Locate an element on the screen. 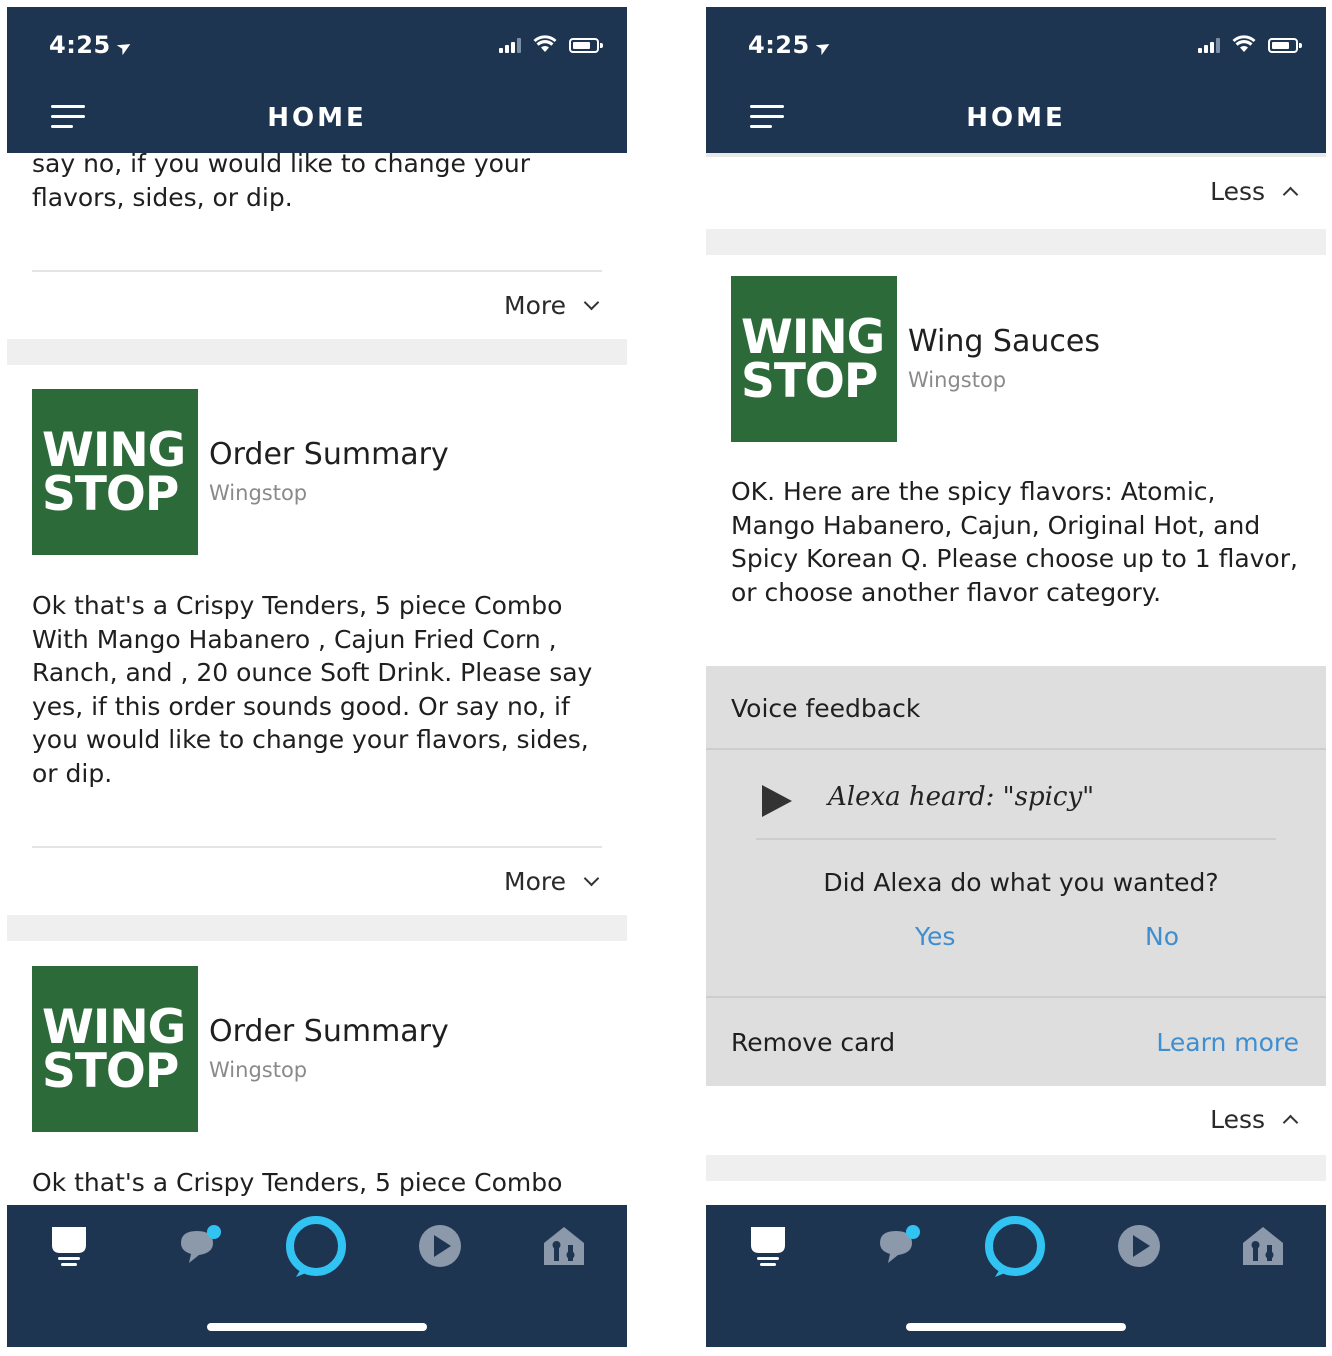  card-title: Wing Sauces is located at coordinates (1004, 341).